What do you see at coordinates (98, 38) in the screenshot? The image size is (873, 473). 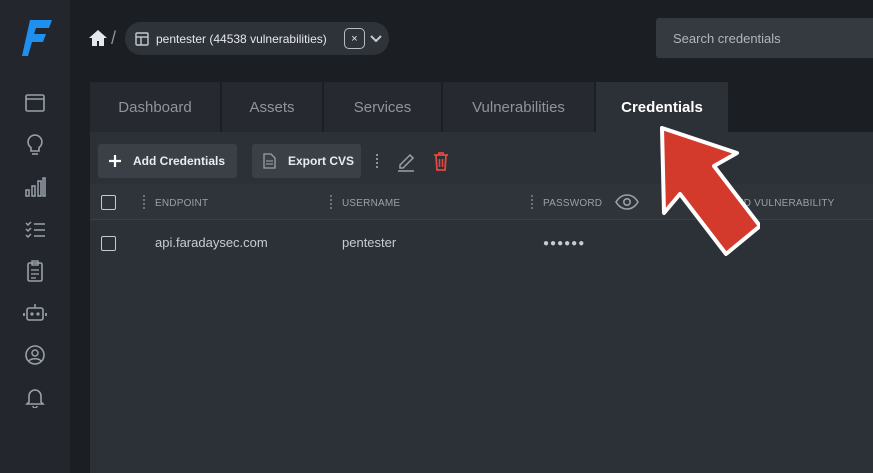 I see `home-icon` at bounding box center [98, 38].